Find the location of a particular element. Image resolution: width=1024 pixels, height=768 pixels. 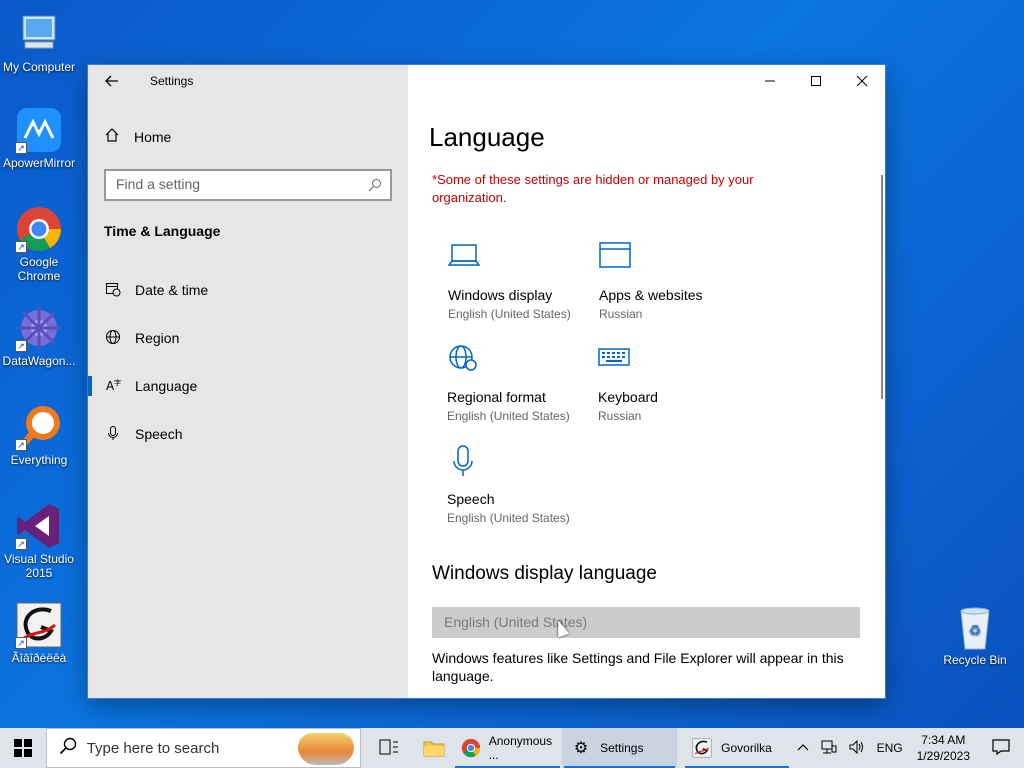

sidebar-item-label: Region is located at coordinates (157, 338).